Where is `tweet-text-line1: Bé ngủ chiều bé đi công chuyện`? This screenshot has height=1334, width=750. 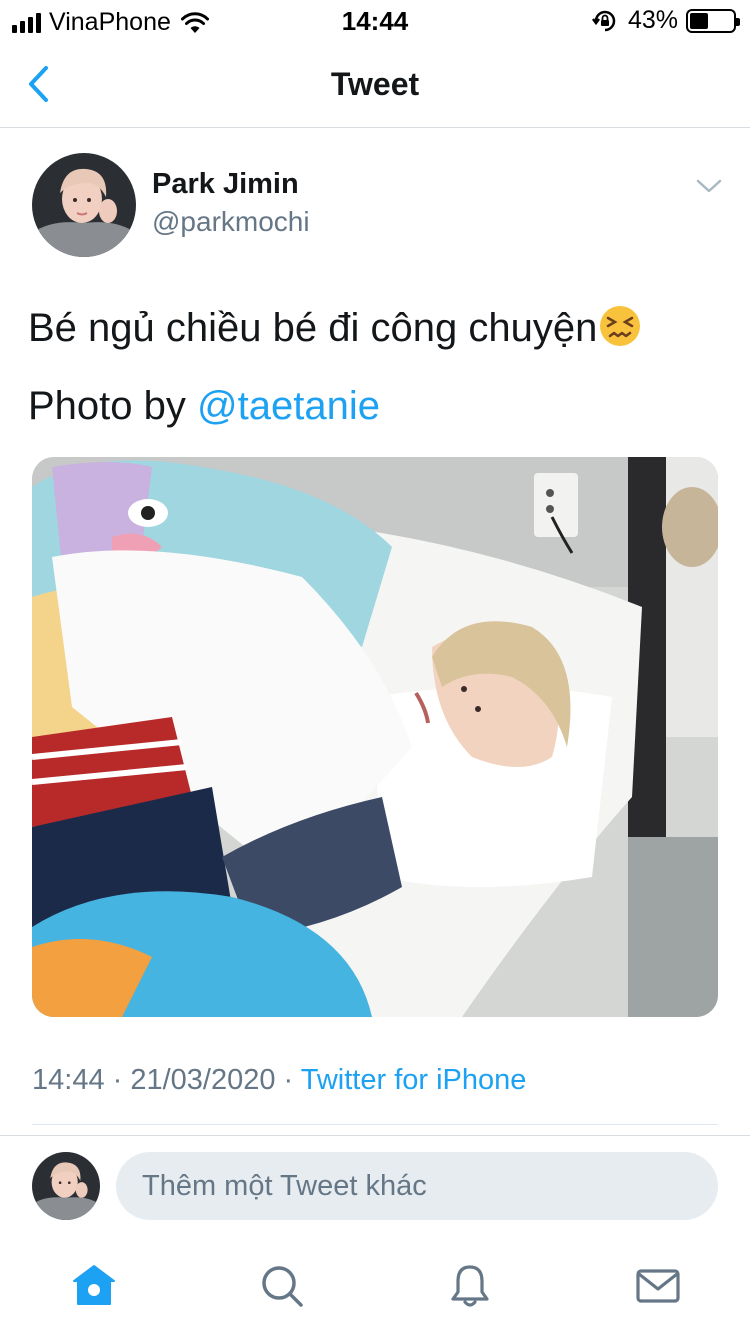
tweet-text-line1: Bé ngủ chiều bé đi công chuyện is located at coordinates (378, 328).